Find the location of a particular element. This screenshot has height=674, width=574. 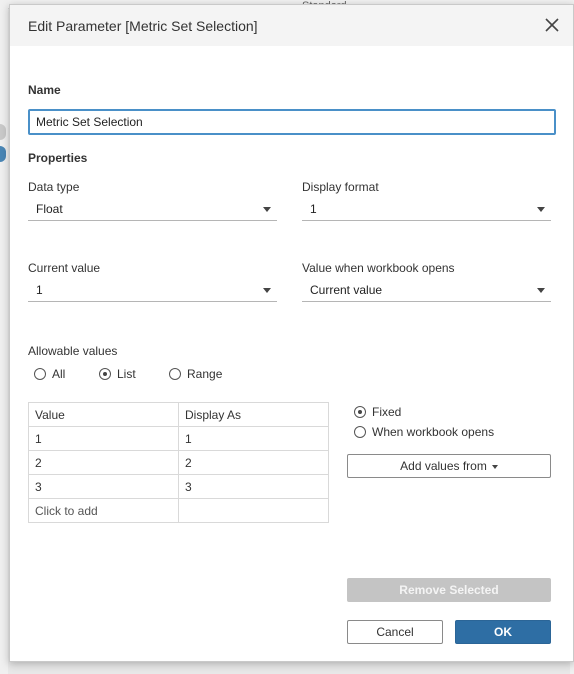

name-heading: Name is located at coordinates (44, 90).